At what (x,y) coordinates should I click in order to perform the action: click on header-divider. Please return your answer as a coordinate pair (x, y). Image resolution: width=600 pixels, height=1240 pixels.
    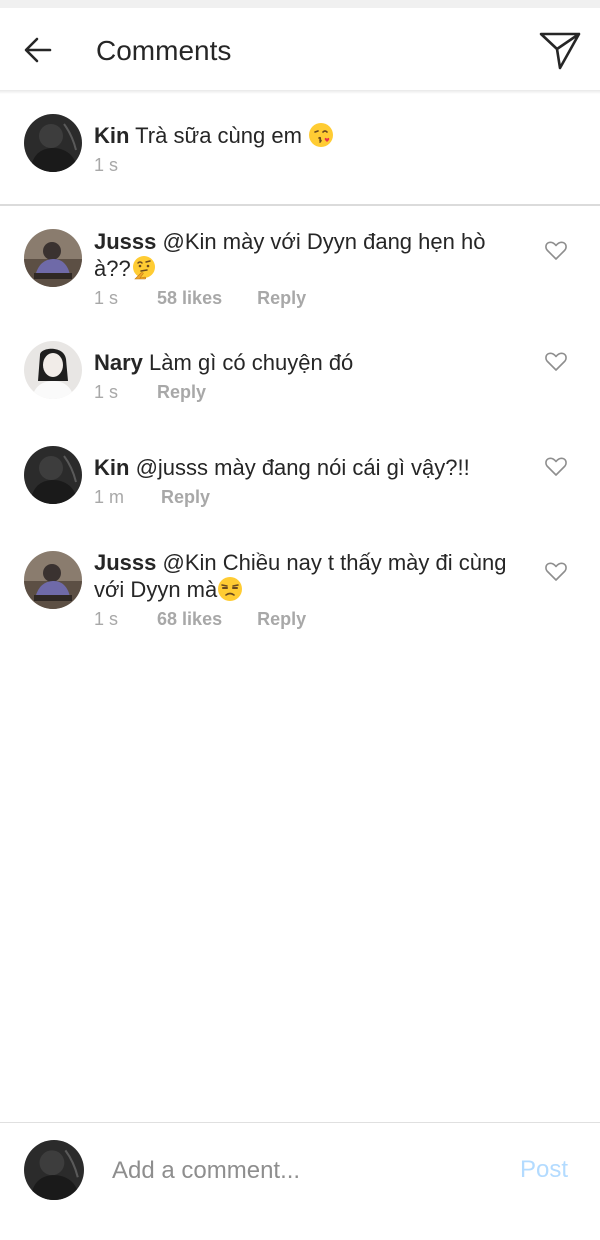
    Looking at the image, I should click on (300, 92).